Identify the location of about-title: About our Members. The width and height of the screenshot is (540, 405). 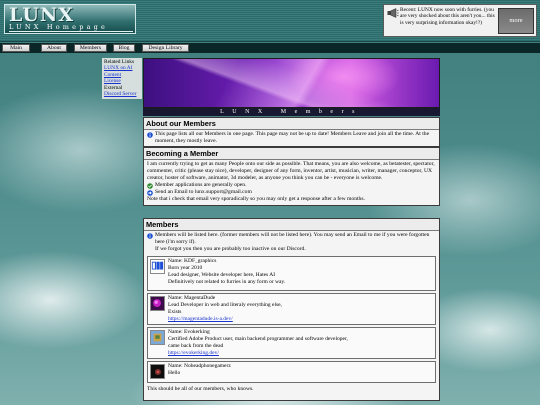
(291, 124).